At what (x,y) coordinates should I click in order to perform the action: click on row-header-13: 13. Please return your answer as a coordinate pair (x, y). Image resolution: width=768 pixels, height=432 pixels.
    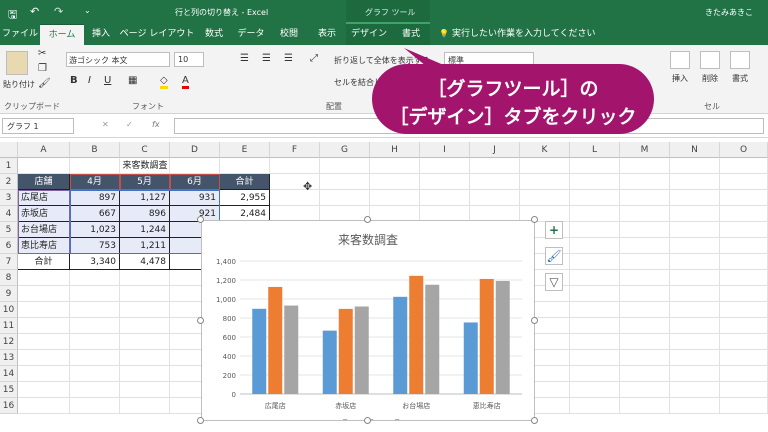
    Looking at the image, I should click on (9, 358).